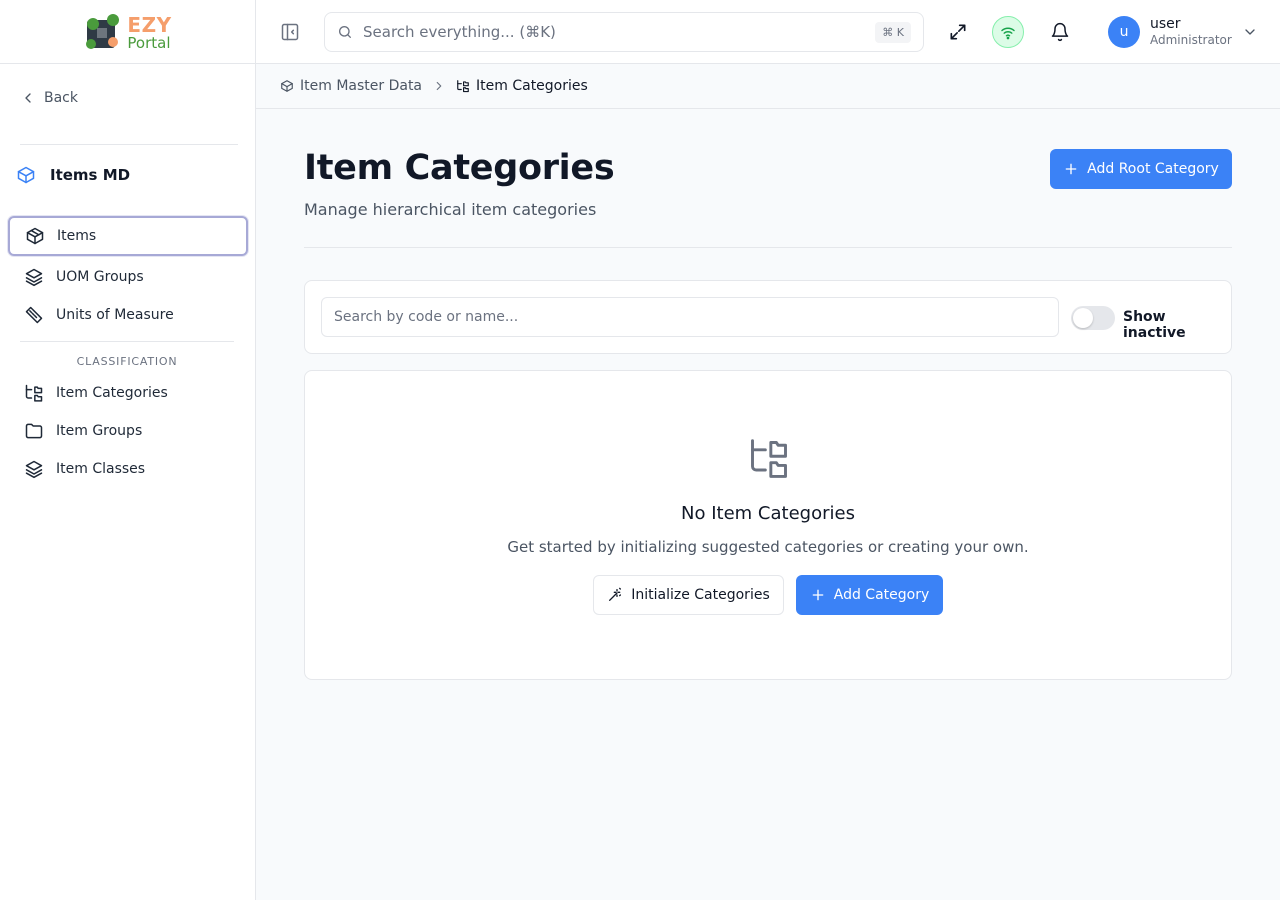 The width and height of the screenshot is (1280, 900). Describe the element at coordinates (1153, 169) in the screenshot. I see `add-root-category-label: Add Root Category` at that location.